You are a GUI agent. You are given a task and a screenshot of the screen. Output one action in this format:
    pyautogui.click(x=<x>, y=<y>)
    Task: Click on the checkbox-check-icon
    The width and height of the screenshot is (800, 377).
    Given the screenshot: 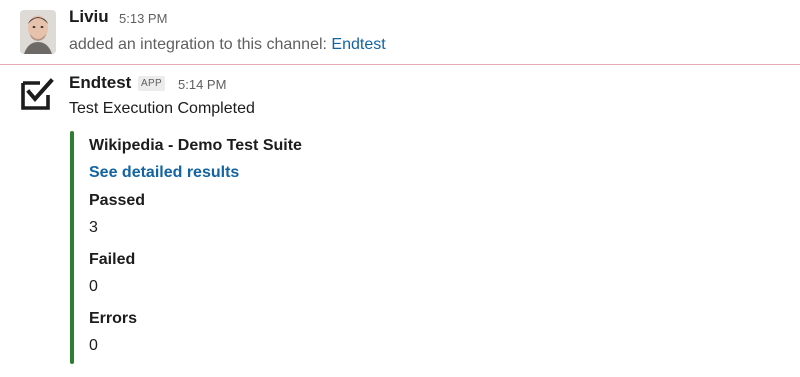 What is the action you would take?
    pyautogui.click(x=37, y=94)
    